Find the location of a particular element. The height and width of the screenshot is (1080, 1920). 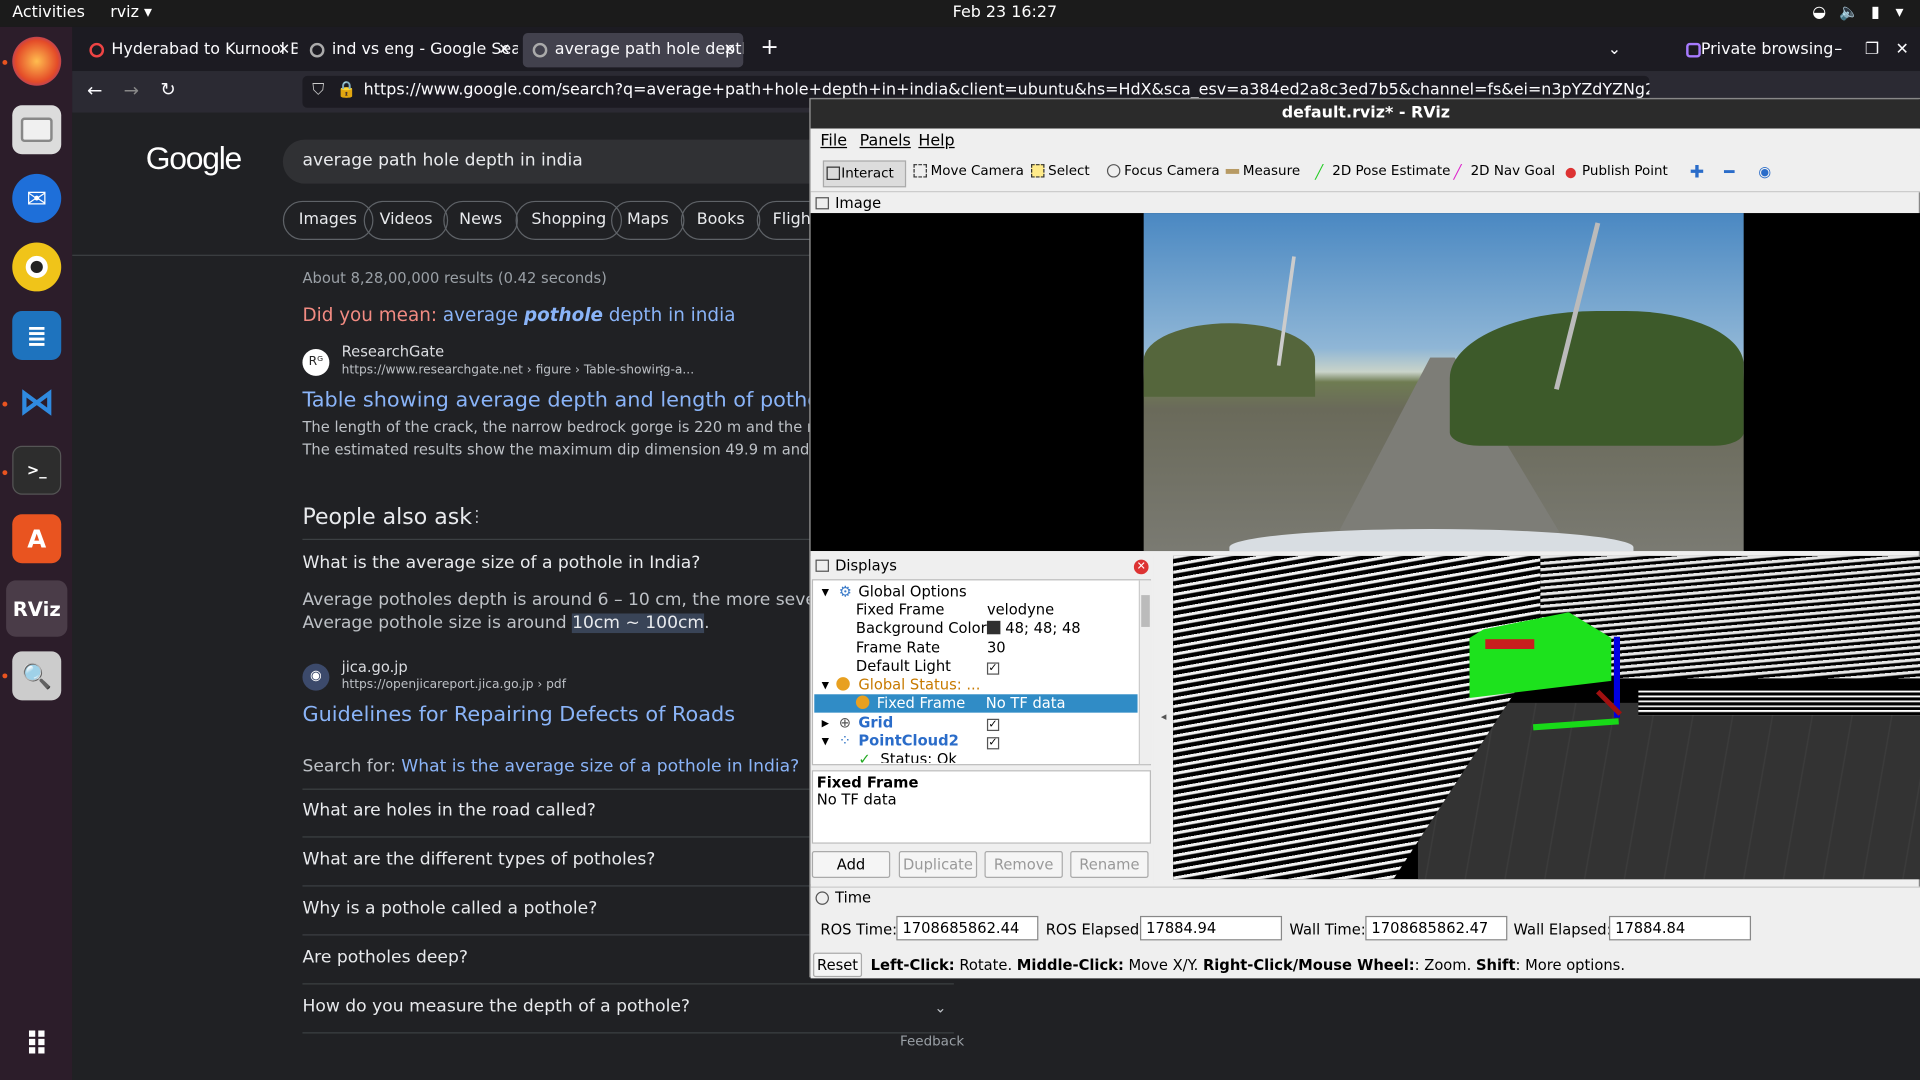

tool-publish-point: ● Publish Point is located at coordinates (1616, 175).